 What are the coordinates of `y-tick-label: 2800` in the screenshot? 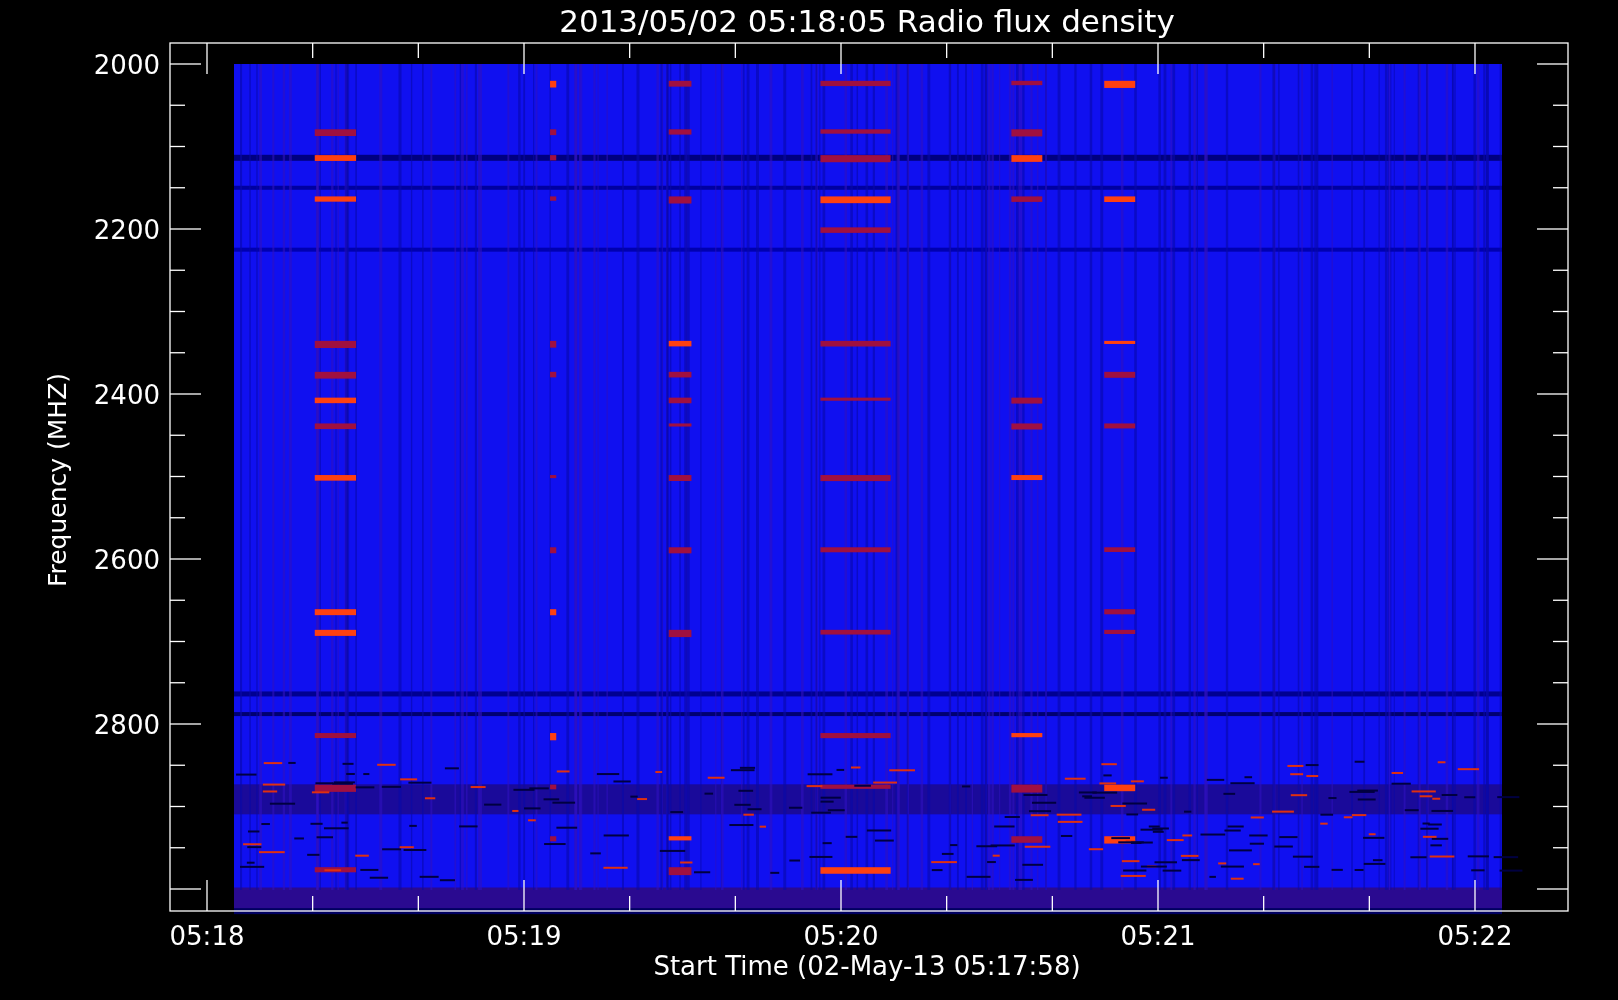 It's located at (126, 725).